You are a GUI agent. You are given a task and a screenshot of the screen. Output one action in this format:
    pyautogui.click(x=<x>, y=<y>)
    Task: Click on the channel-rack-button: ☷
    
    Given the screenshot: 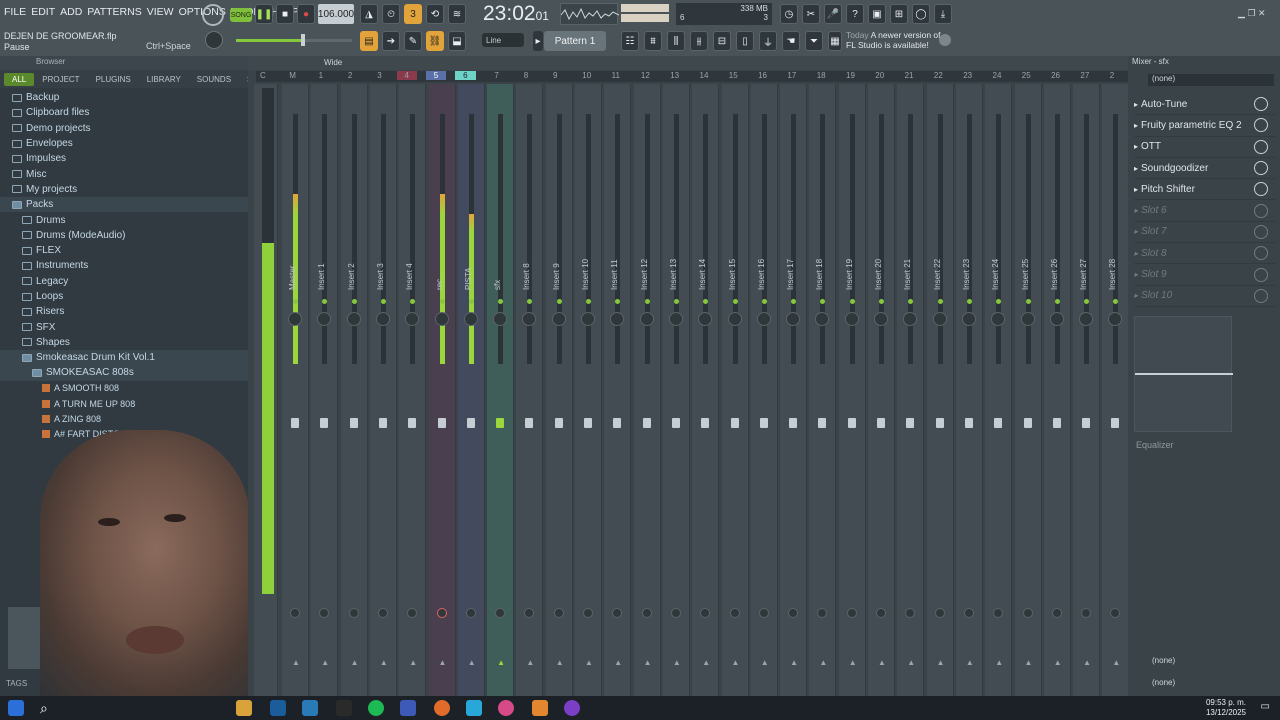 What is the action you would take?
    pyautogui.click(x=630, y=41)
    